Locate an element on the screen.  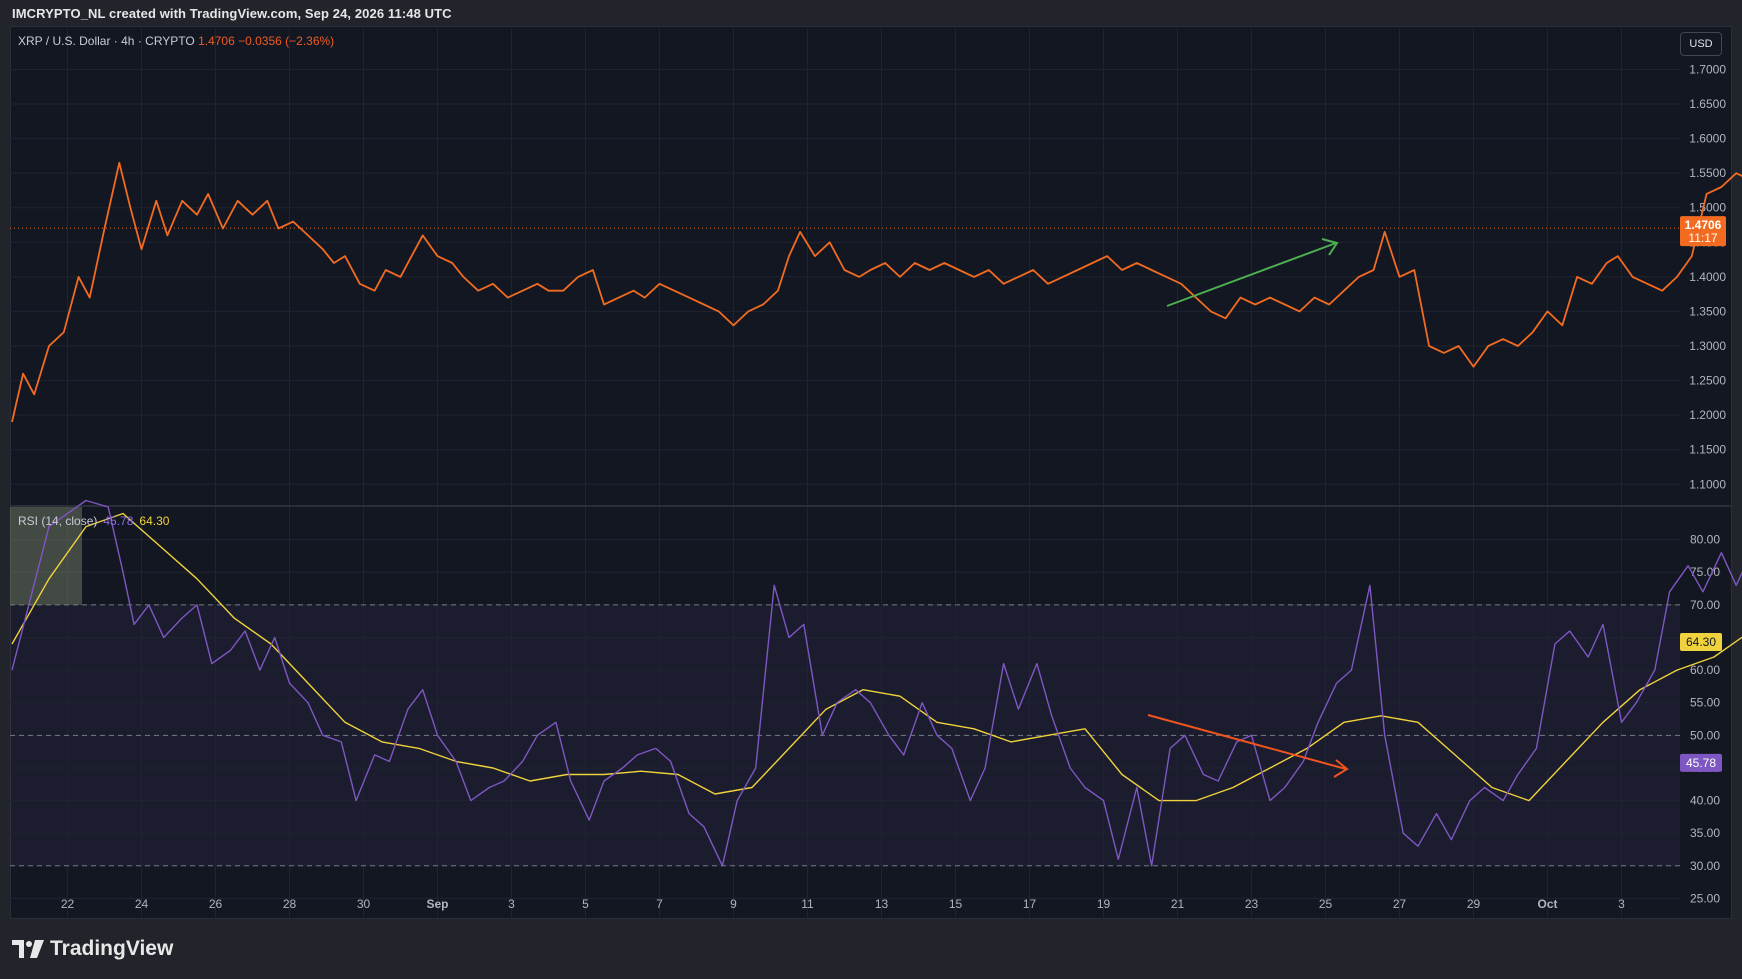
x-tick-label: 22 is located at coordinates (68, 904).